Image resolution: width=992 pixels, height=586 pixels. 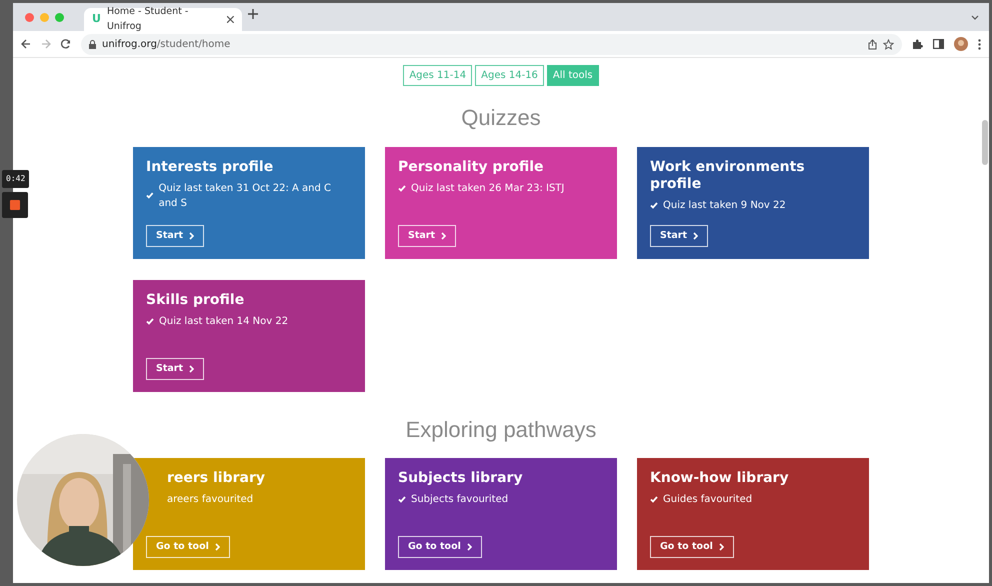 What do you see at coordinates (728, 176) in the screenshot?
I see `card-title: Work environments profile` at bounding box center [728, 176].